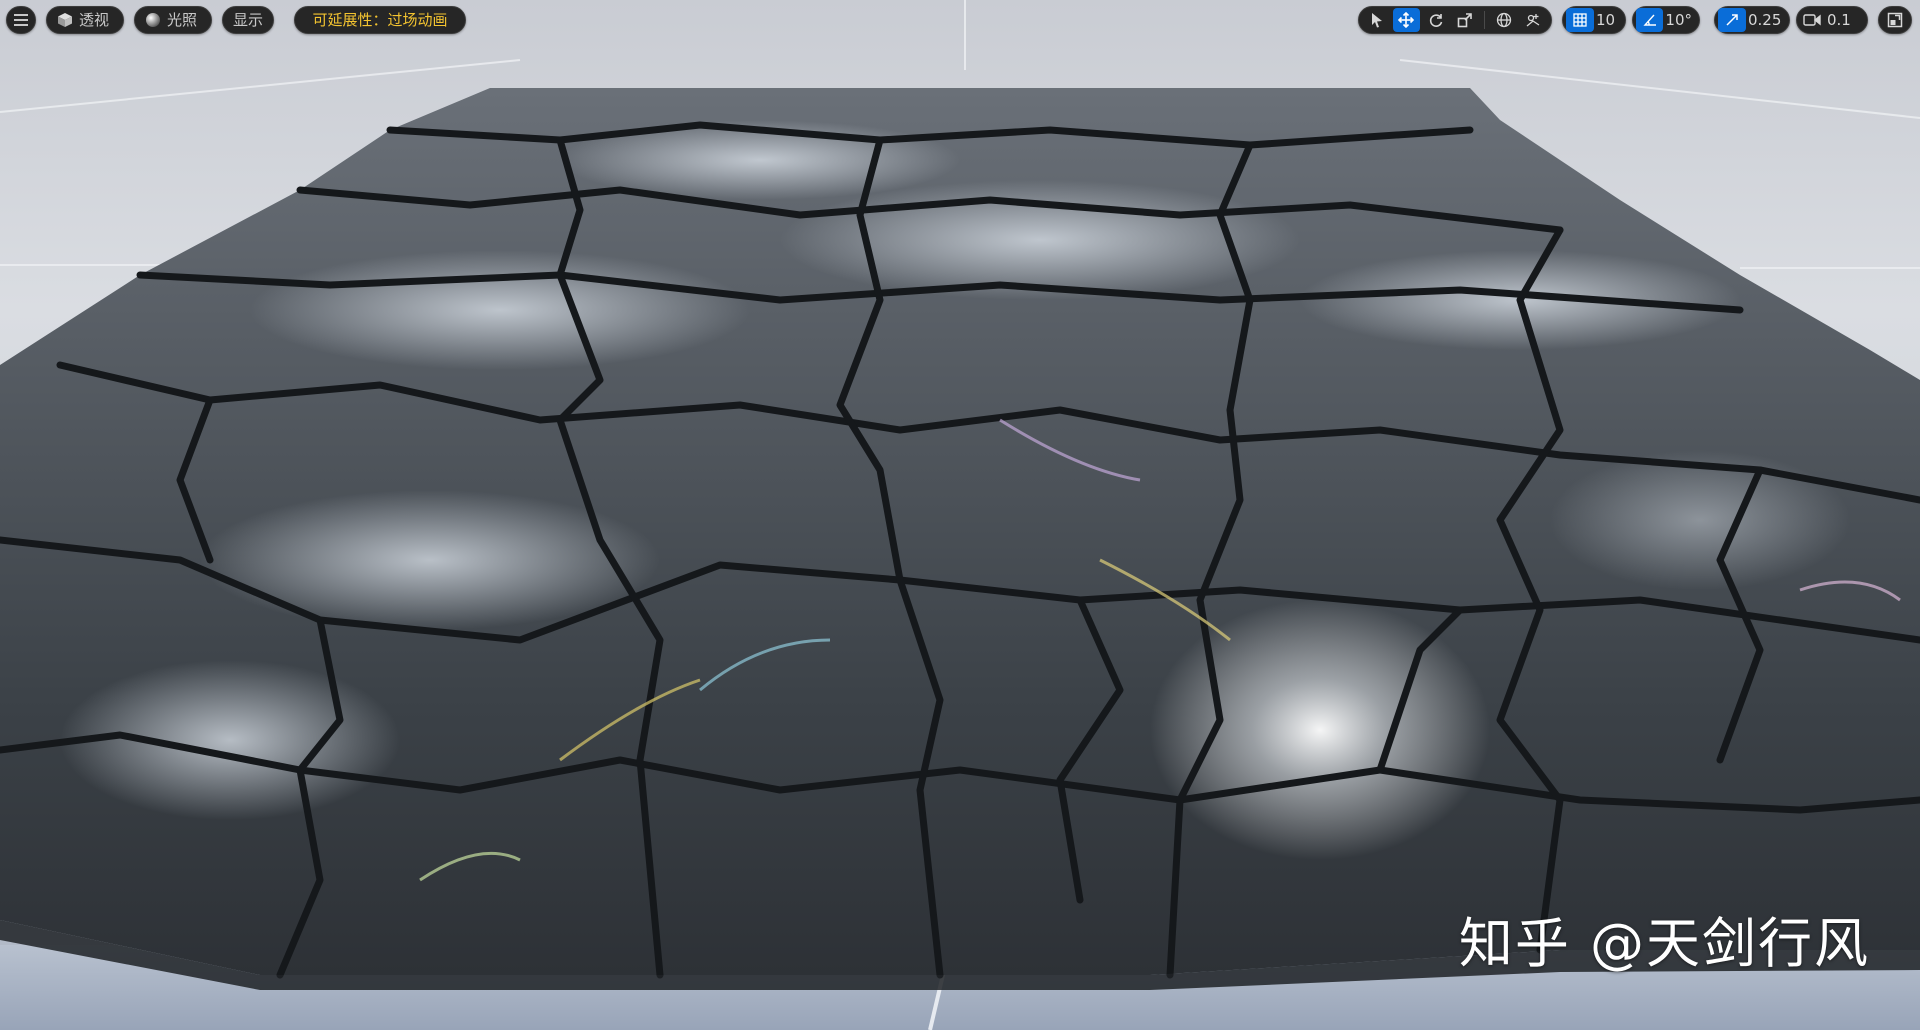  I want to click on scale-snap-toggle, so click(1732, 20).